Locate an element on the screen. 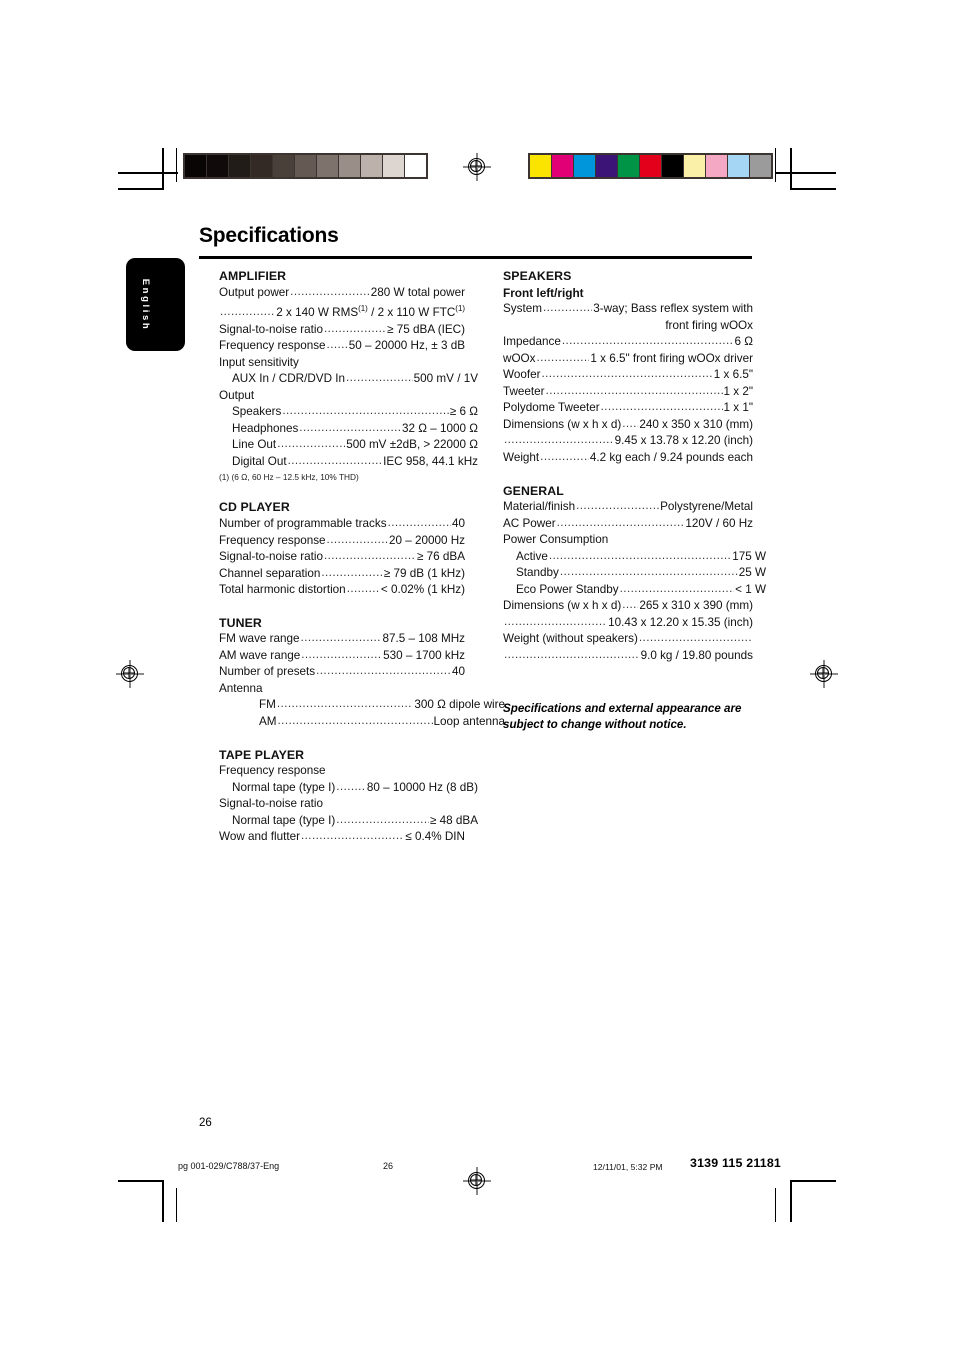  spec-value: 120V / 60 Hz is located at coordinates (719, 523).